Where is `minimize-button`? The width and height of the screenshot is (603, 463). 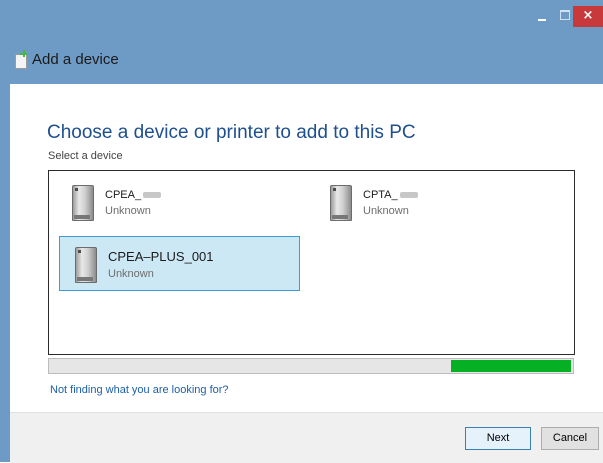
minimize-button is located at coordinates (542, 16).